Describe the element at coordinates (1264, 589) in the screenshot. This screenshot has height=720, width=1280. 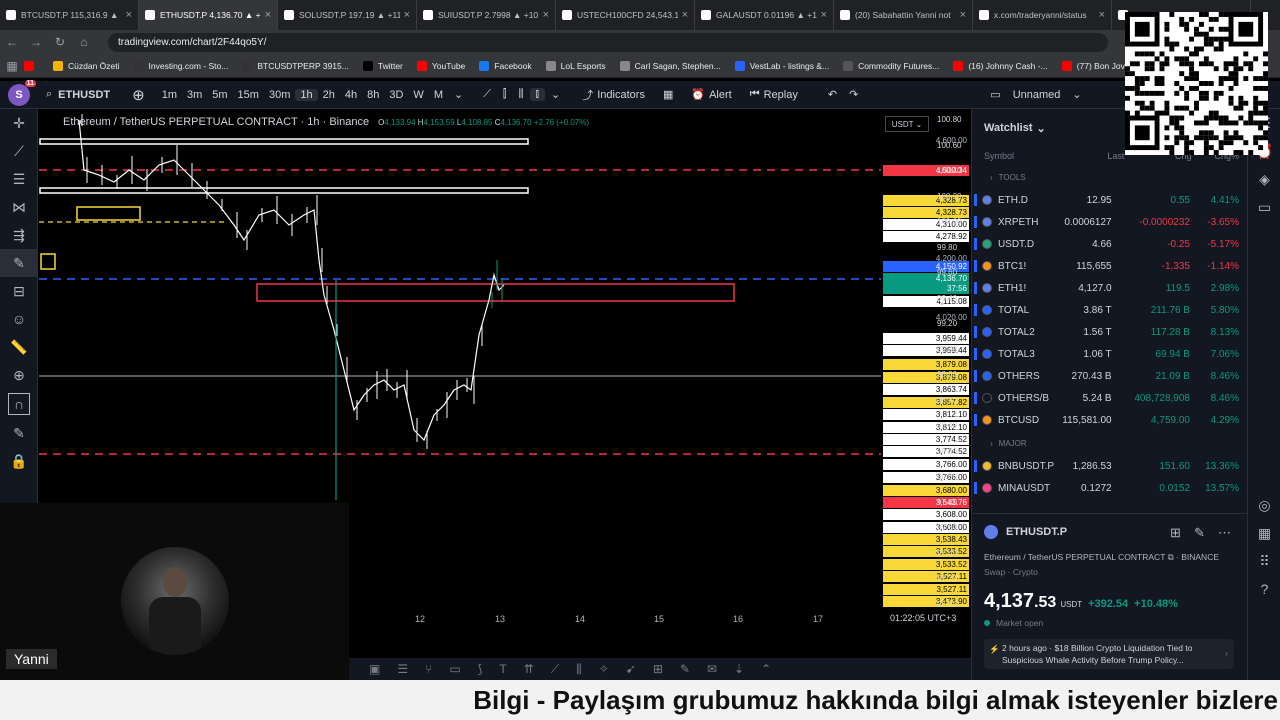
I see `help-icon: ?` at that location.